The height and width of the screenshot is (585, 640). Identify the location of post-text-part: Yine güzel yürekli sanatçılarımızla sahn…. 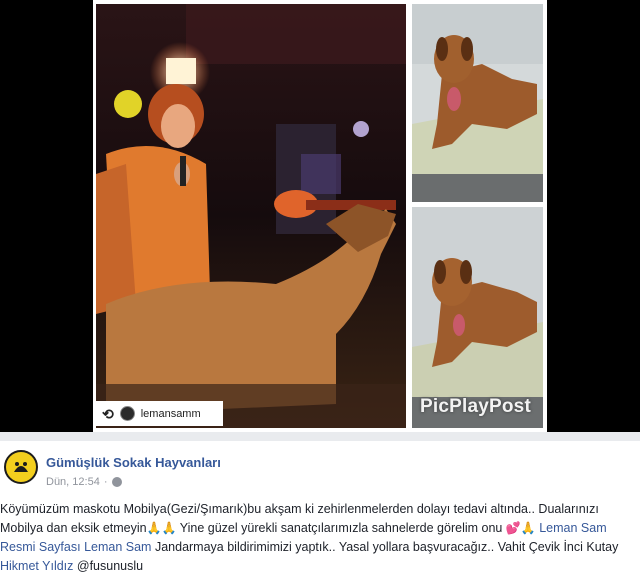
(341, 528).